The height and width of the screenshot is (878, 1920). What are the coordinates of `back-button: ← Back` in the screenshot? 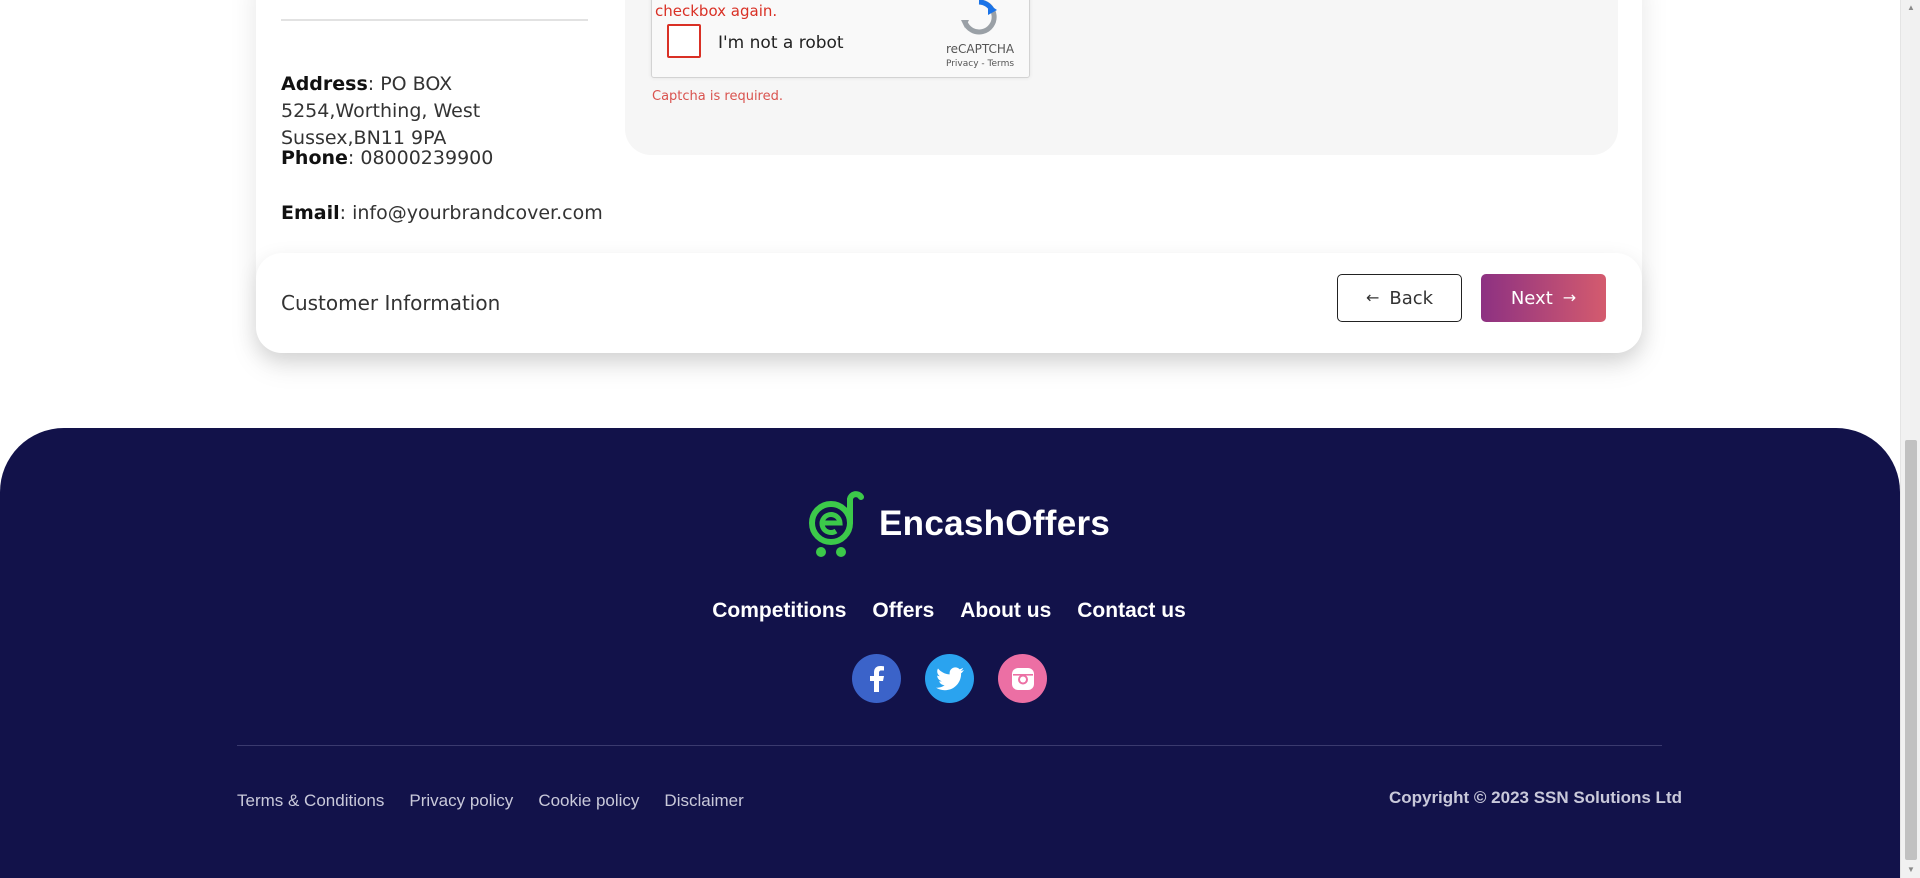 It's located at (1399, 298).